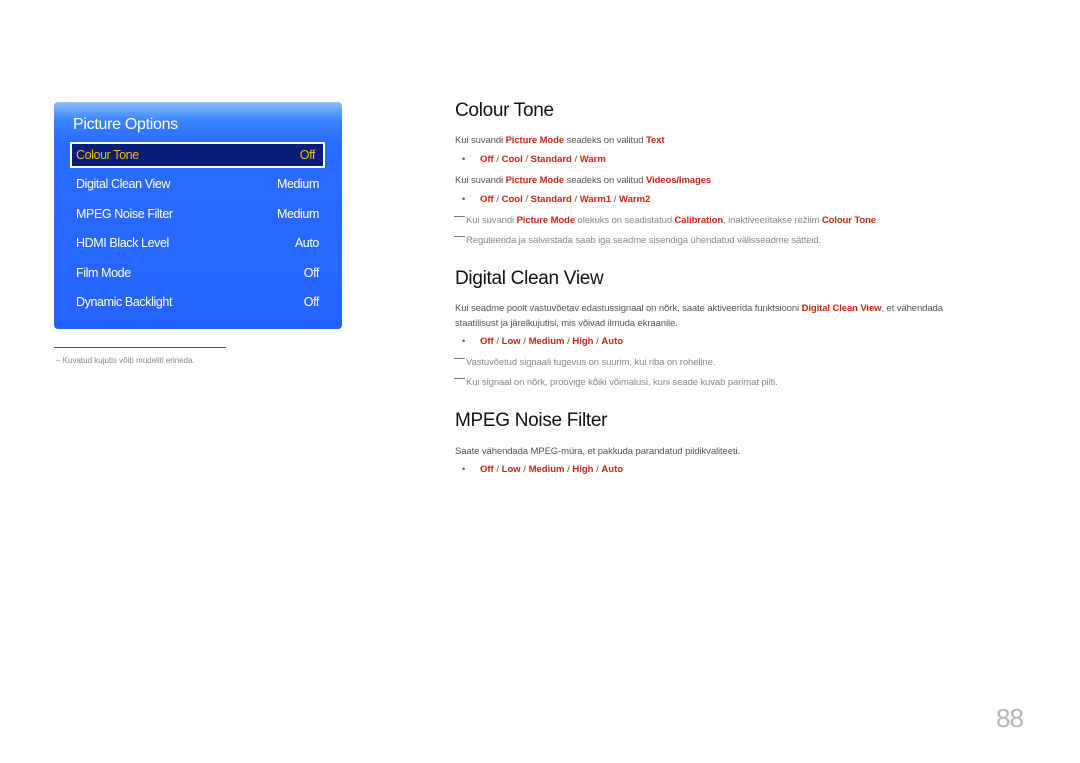 This screenshot has height=763, width=1080. Describe the element at coordinates (197, 155) in the screenshot. I see `menu-item-colour-tone: Colour Tone Off` at that location.